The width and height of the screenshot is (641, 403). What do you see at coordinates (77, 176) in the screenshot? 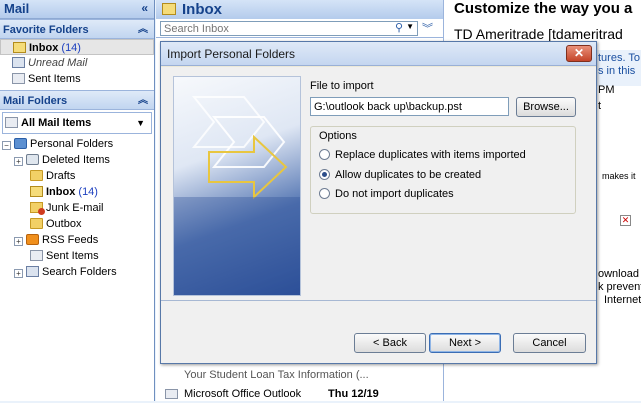
I see `tree-drafts: Drafts` at bounding box center [77, 176].